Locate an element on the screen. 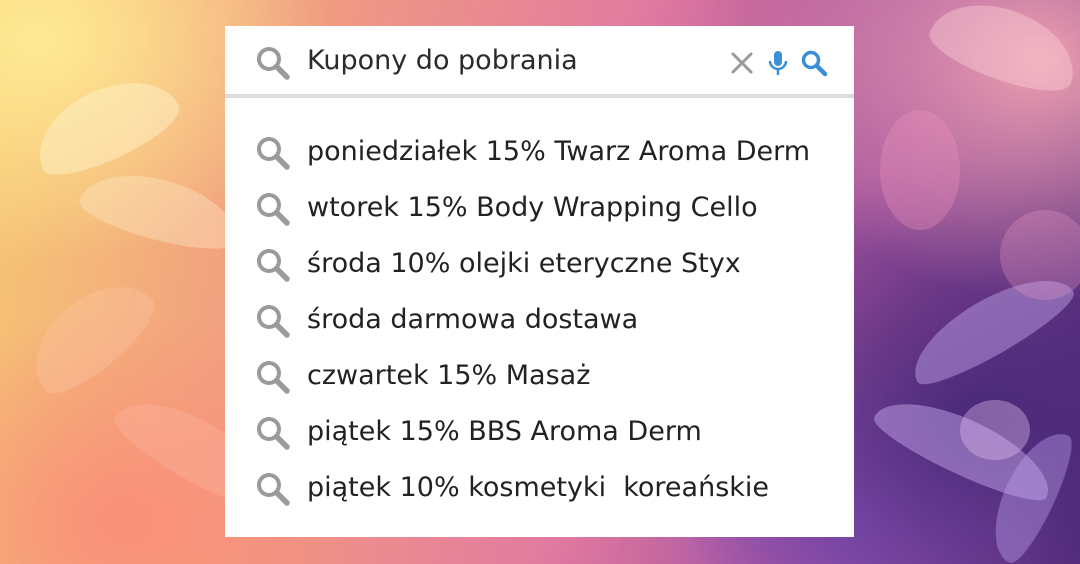 This screenshot has height=564, width=1080. search-actions is located at coordinates (778, 63).